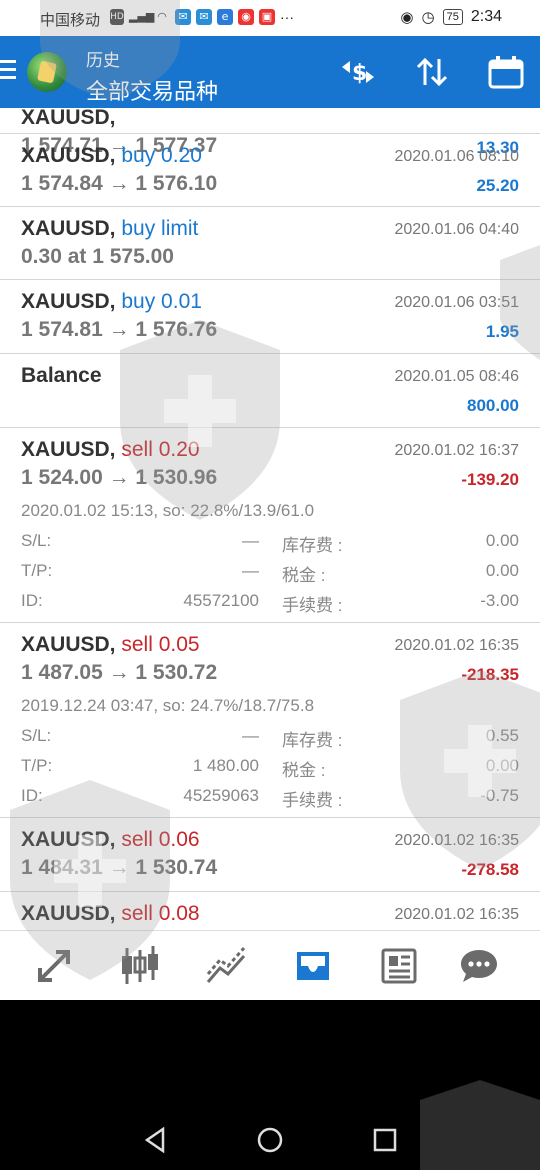 This screenshot has height=1170, width=540. Describe the element at coordinates (111, 156) in the screenshot. I see `row-title: XAUUSD, buy 0.20` at that location.